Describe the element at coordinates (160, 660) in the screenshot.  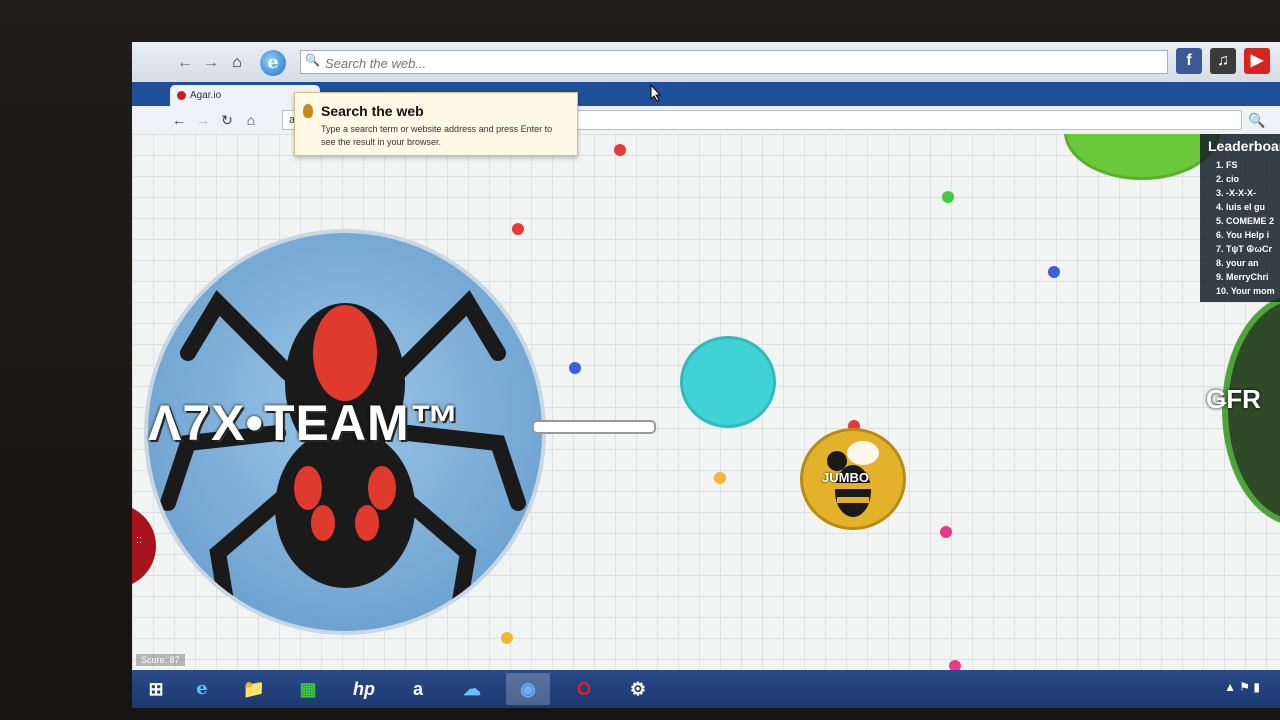
I see `score-display: Score: 87` at that location.